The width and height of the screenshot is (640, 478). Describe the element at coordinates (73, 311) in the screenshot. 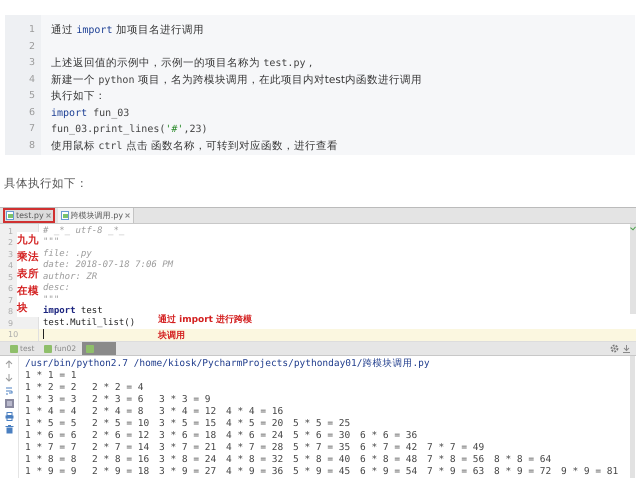

I see `code-line: import test` at that location.